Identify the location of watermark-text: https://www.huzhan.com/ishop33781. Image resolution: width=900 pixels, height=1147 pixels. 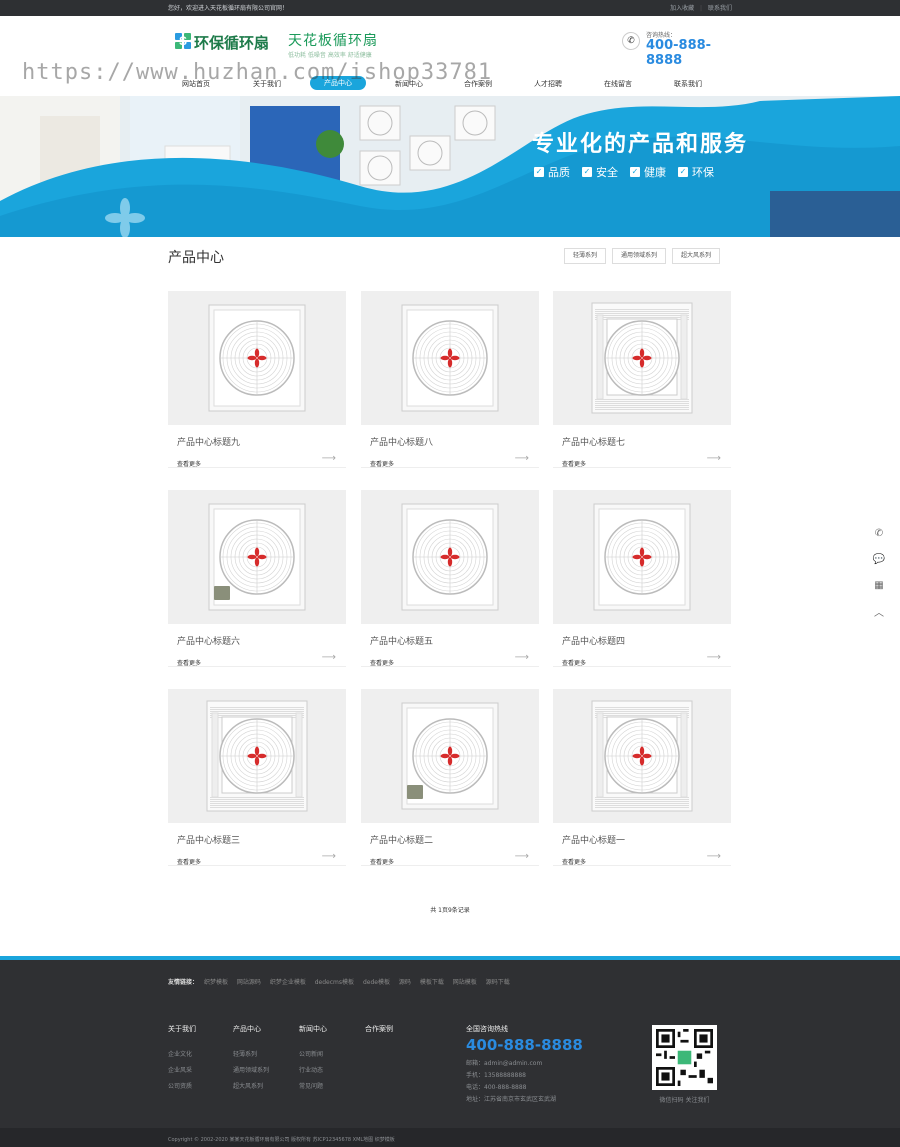
(257, 72).